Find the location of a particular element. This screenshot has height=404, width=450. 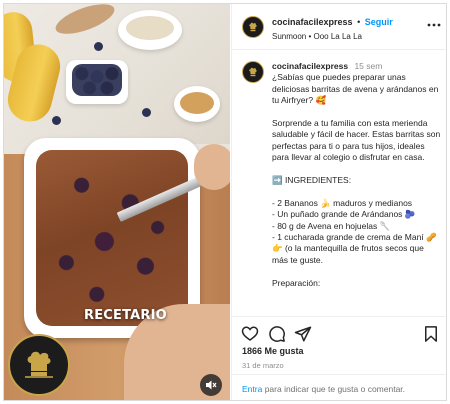

chef-logo-icon is located at coordinates (39, 365).